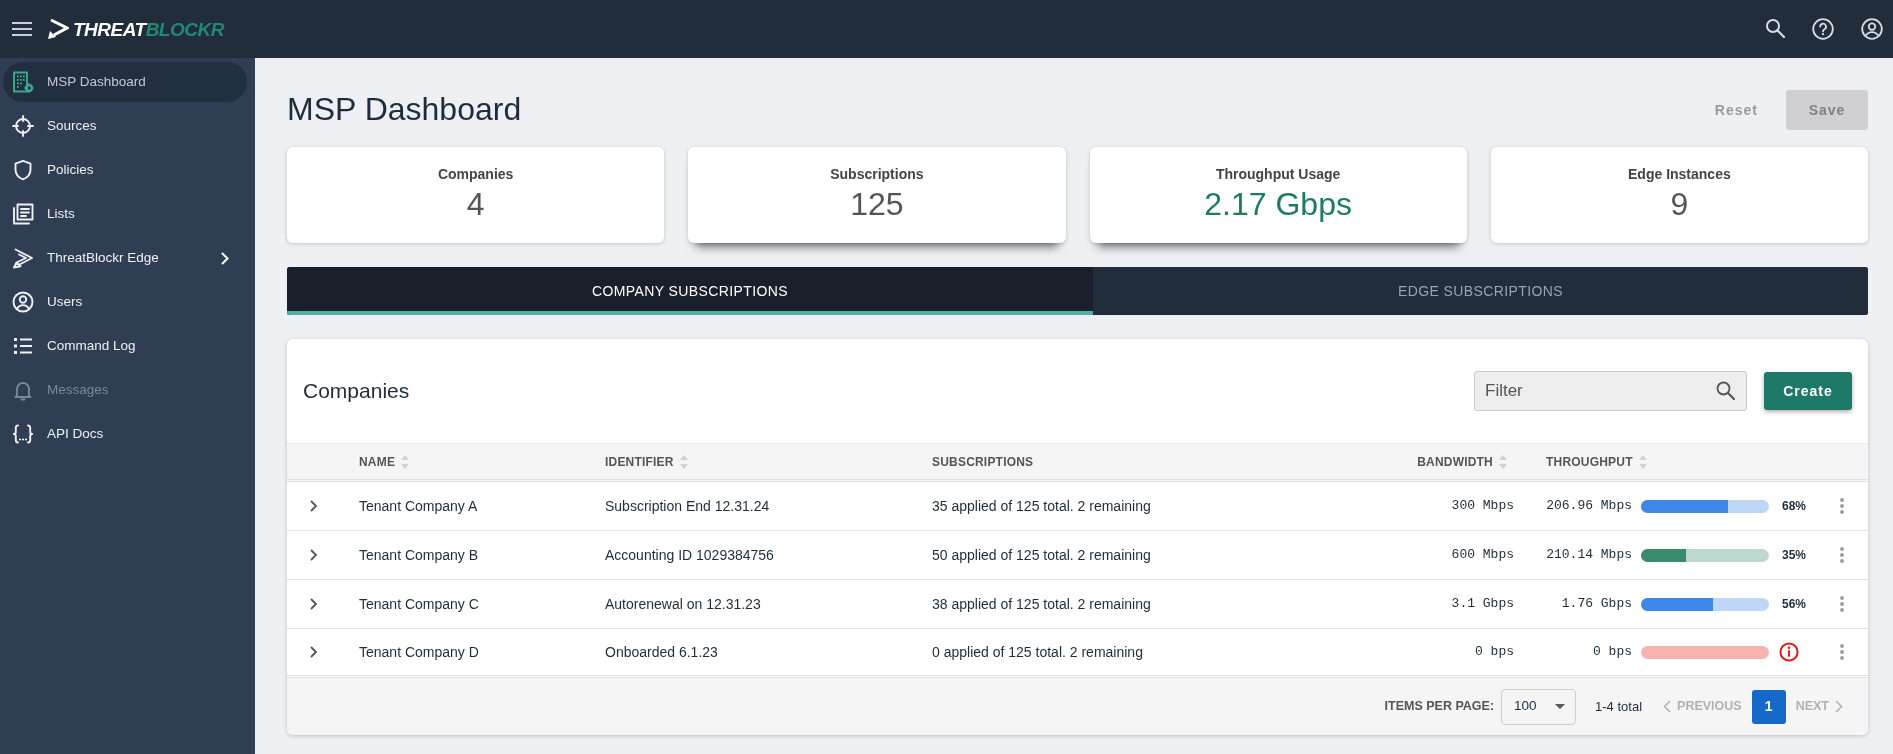 The image size is (1893, 754). What do you see at coordinates (125, 126) in the screenshot?
I see `sidebar-item: Sources` at bounding box center [125, 126].